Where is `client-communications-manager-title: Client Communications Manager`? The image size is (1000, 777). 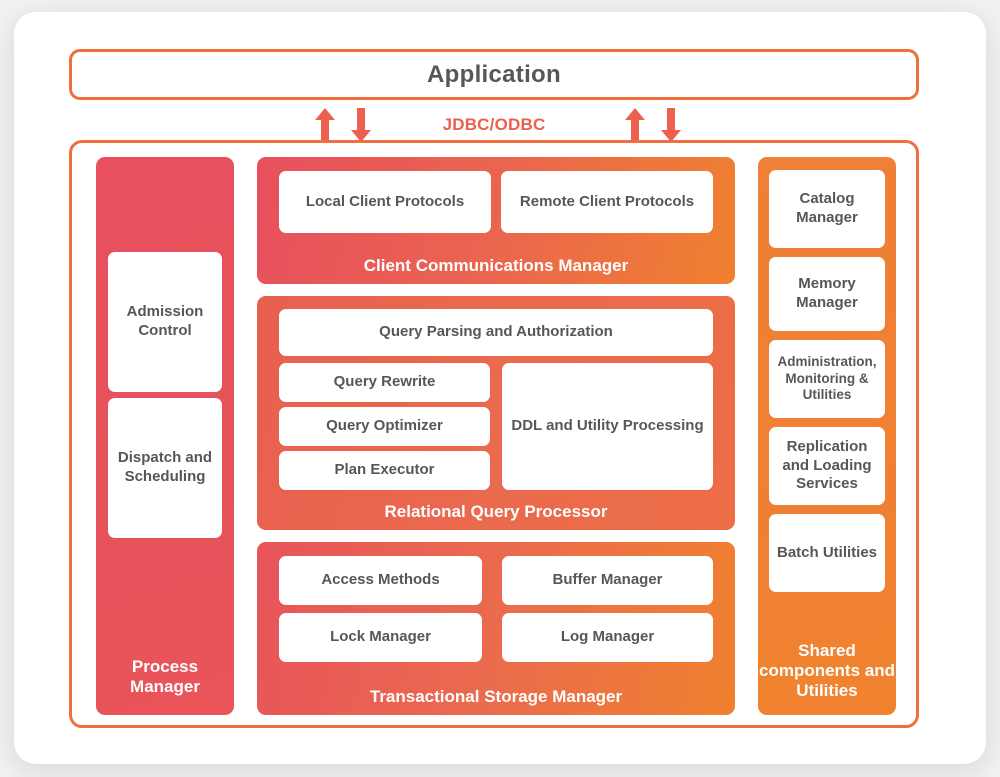
client-communications-manager-title: Client Communications Manager is located at coordinates (496, 265).